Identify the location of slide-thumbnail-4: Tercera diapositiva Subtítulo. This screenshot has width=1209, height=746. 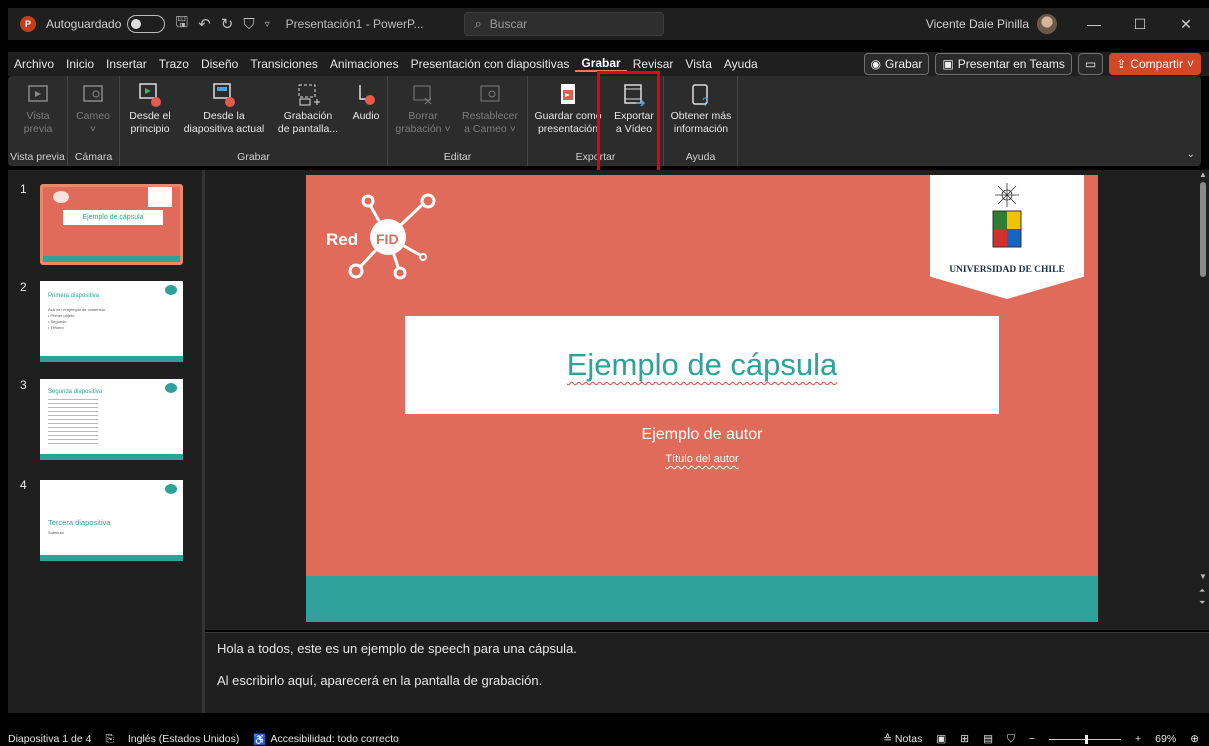
(111, 520).